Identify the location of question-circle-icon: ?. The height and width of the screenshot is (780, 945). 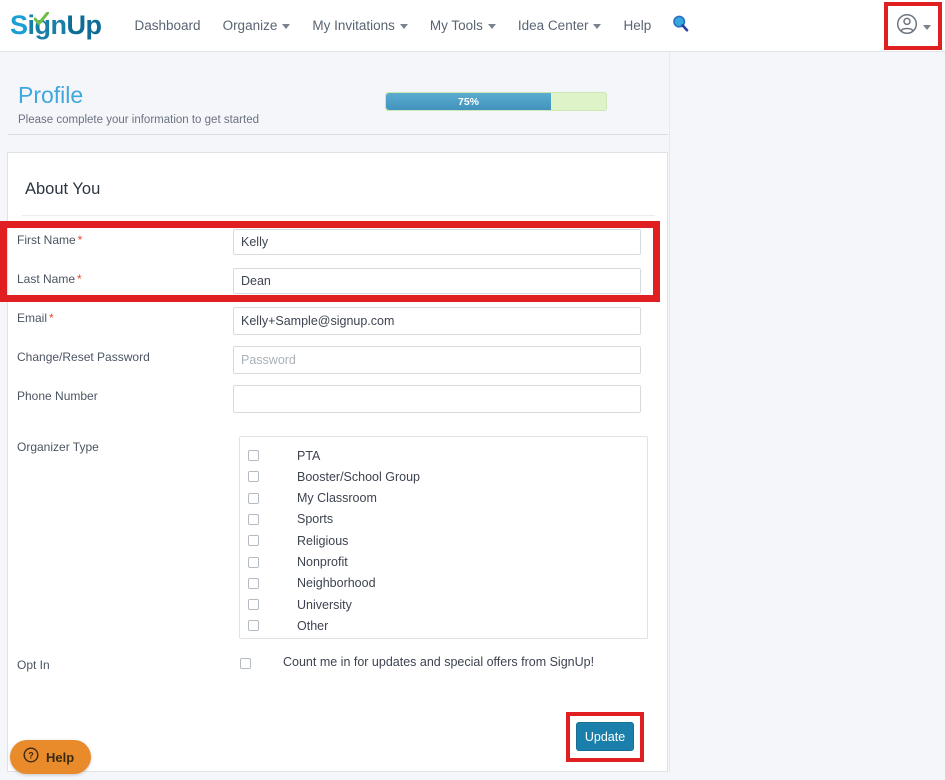
(31, 757).